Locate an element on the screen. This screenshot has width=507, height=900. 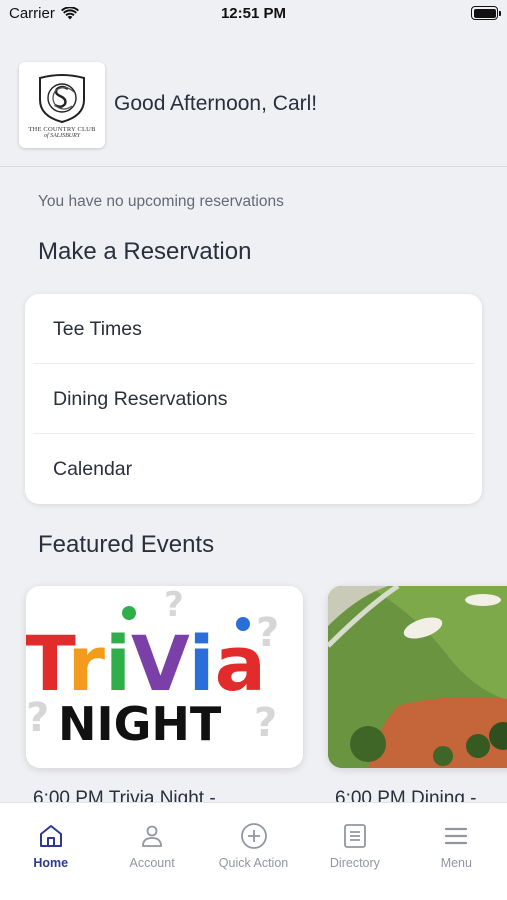
svg-text: NIGHT is located at coordinates (140, 724).